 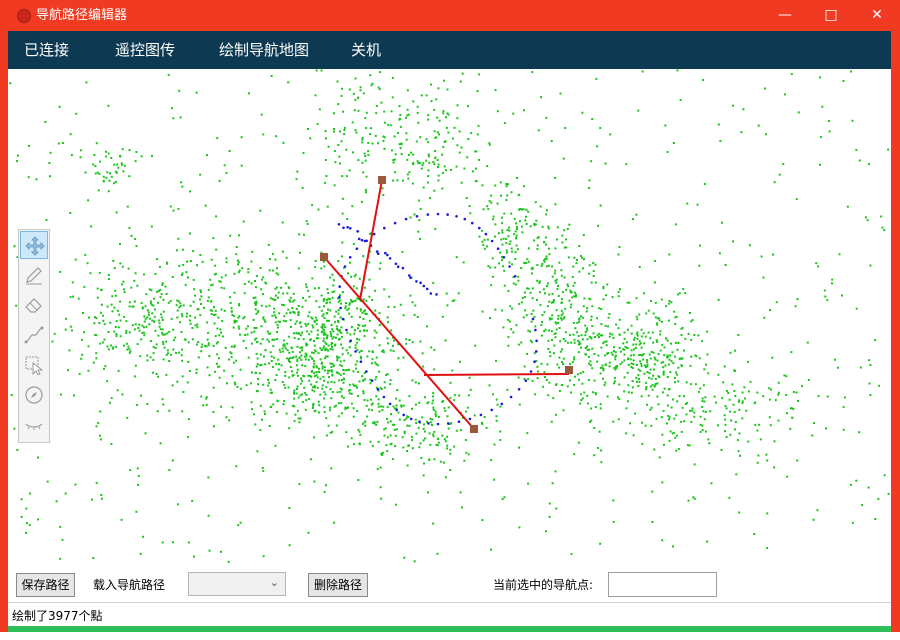 I want to click on minimize-button: —, so click(x=785, y=15).